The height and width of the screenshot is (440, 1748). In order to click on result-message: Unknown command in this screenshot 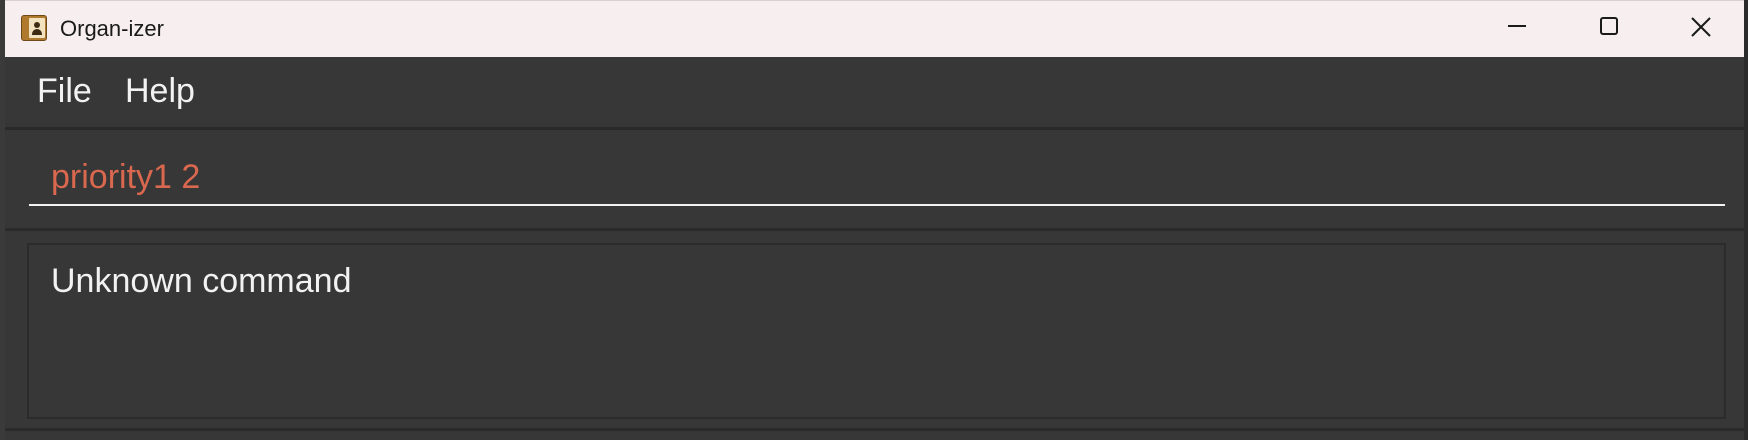, I will do `click(201, 281)`.